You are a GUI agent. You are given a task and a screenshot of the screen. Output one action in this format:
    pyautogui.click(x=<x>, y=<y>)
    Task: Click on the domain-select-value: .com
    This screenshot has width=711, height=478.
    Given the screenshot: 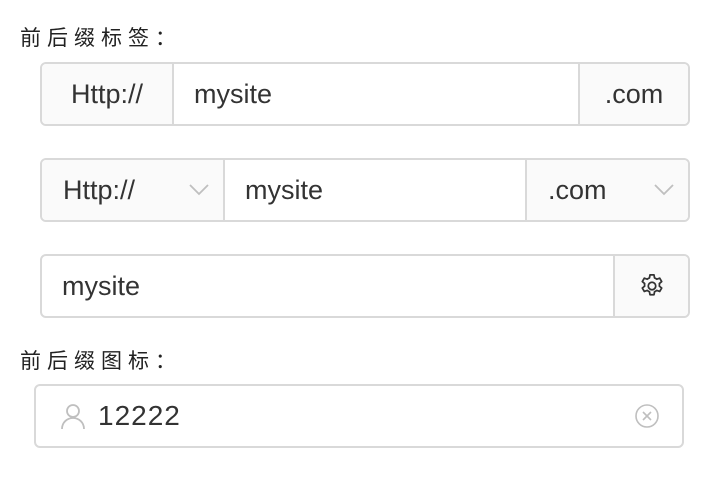 What is the action you would take?
    pyautogui.click(x=577, y=189)
    